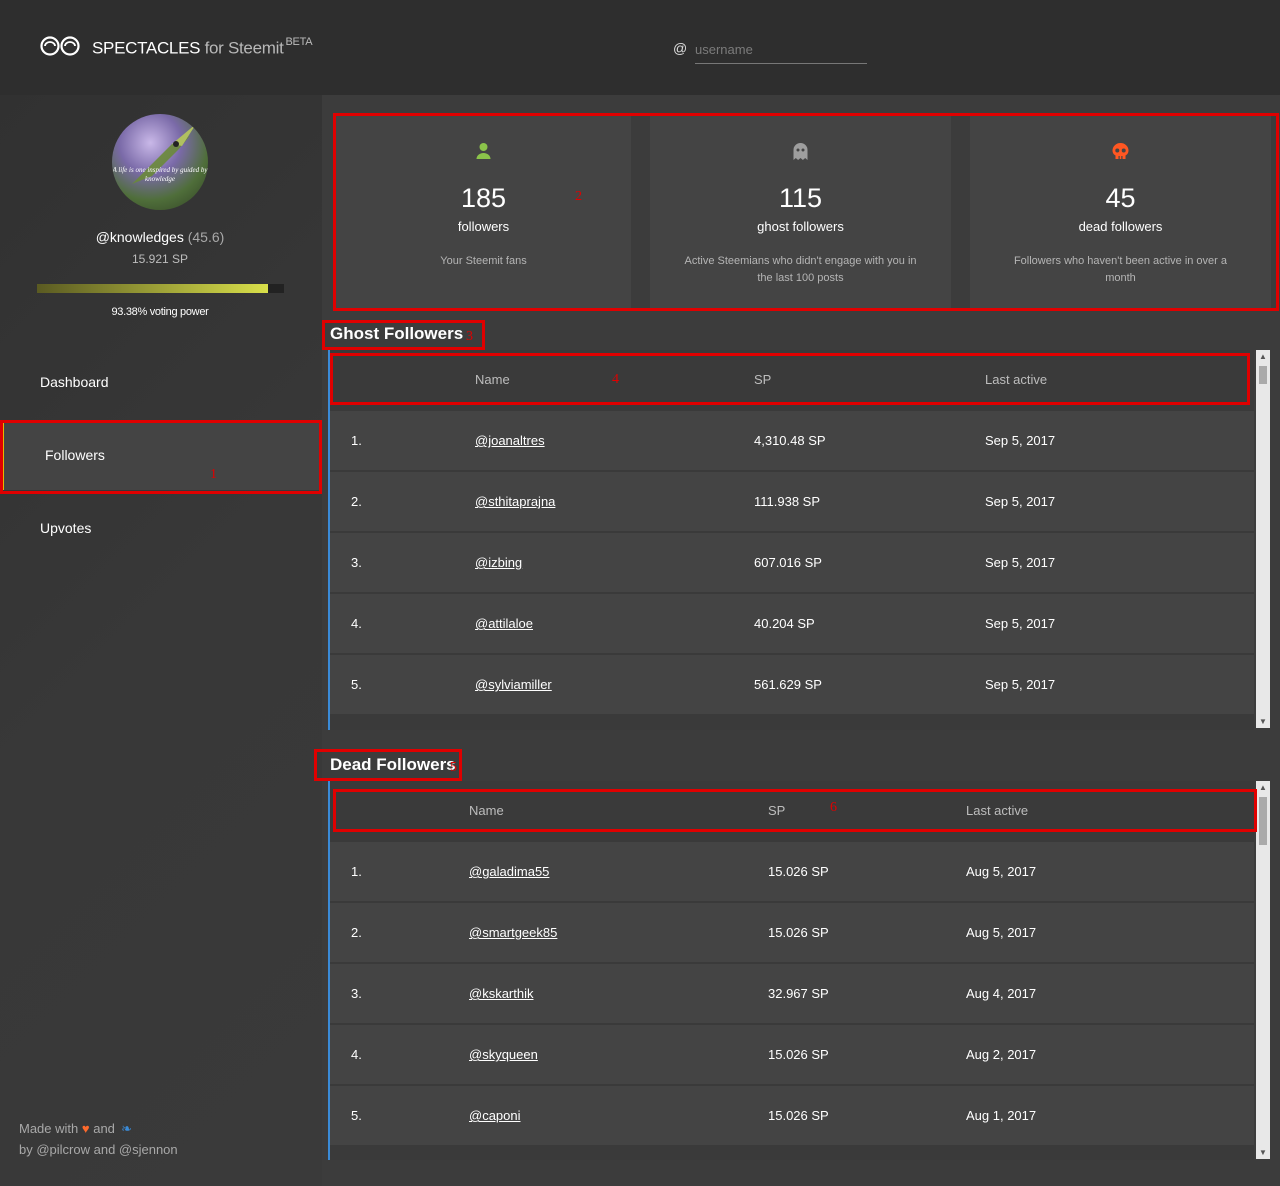 The width and height of the screenshot is (1280, 1186). Describe the element at coordinates (469, 336) in the screenshot. I see `annotation-number-3: 3` at that location.